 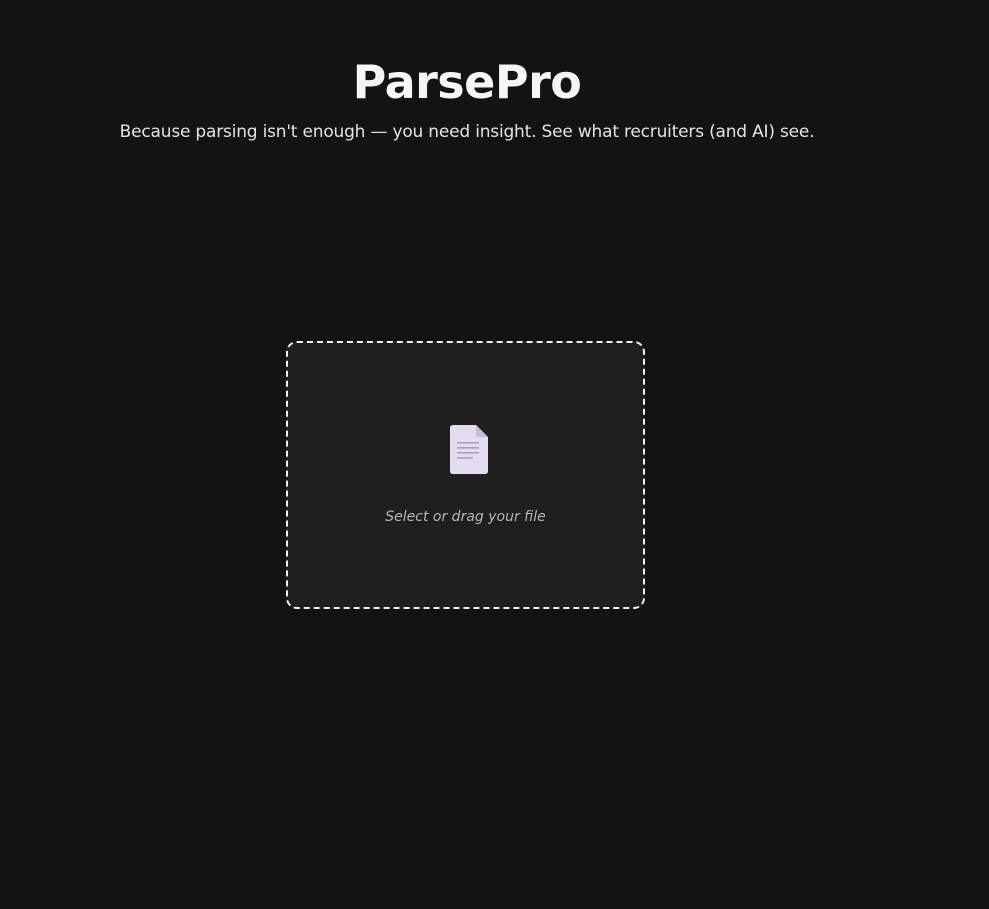 I want to click on file-dropzone: Select or drag your file, so click(x=465, y=475).